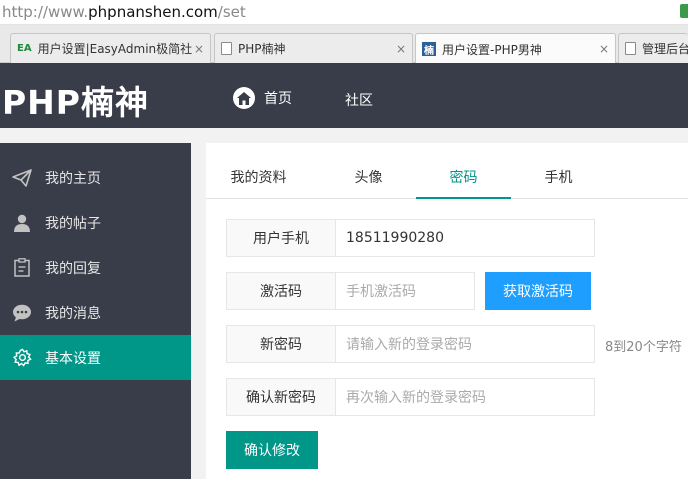  I want to click on chat-icon, so click(22, 313).